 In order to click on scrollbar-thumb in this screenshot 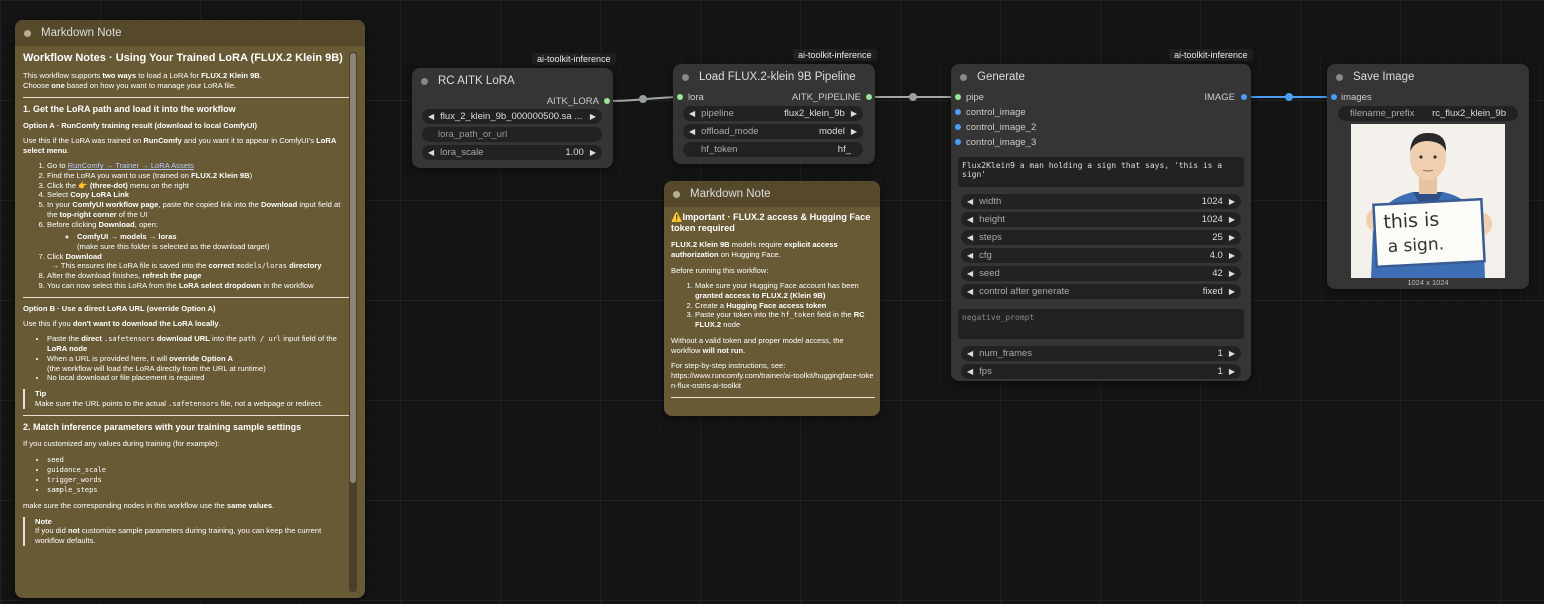, I will do `click(353, 268)`.